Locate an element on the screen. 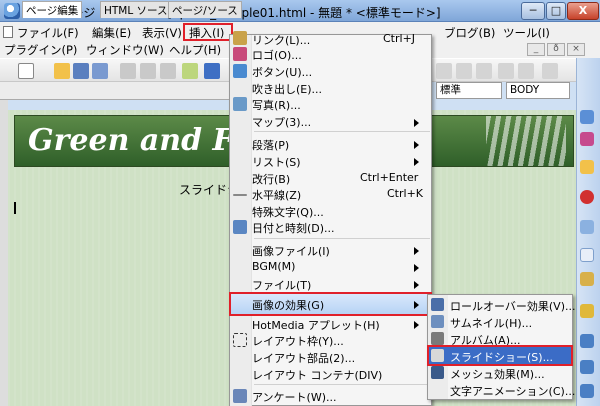 The image size is (600, 406). banner-stripes is located at coordinates (526, 141).